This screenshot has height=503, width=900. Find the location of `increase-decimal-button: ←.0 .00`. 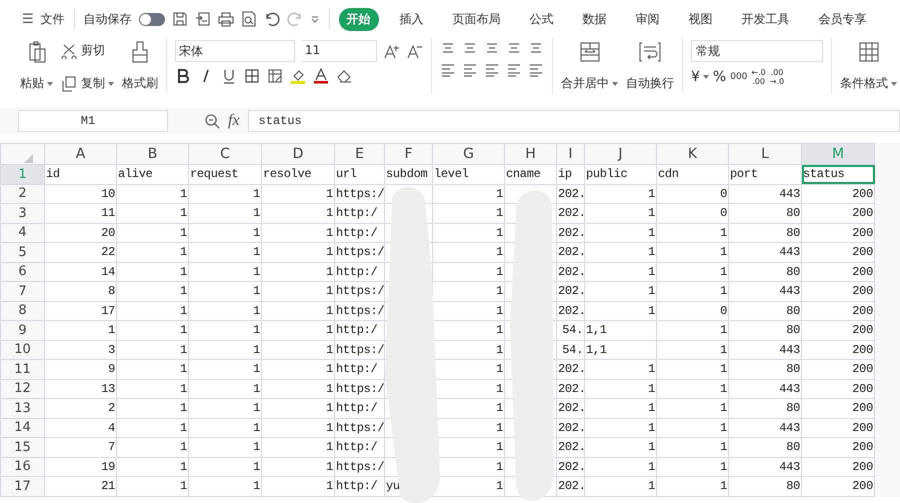

increase-decimal-button: ←.0 .00 is located at coordinates (758, 77).